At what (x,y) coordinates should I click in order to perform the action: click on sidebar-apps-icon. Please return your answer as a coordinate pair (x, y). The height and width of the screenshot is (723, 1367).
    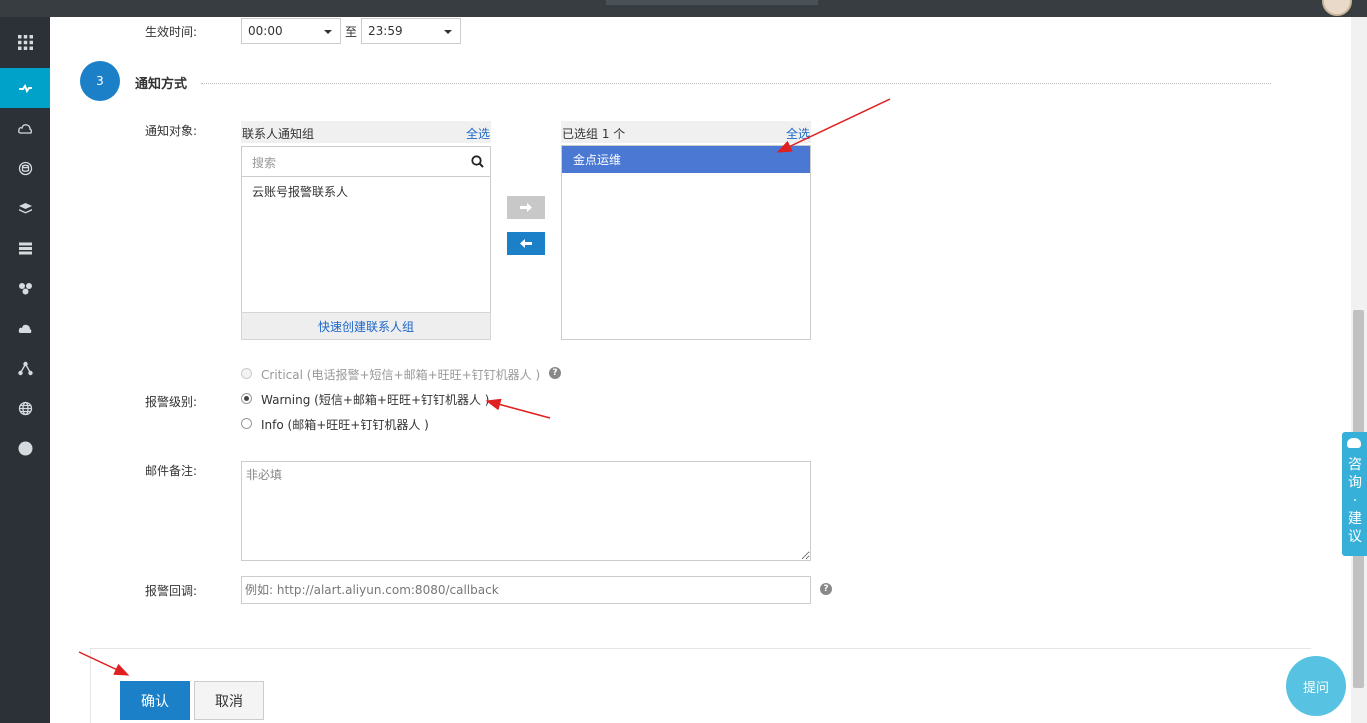
    Looking at the image, I should click on (25, 42).